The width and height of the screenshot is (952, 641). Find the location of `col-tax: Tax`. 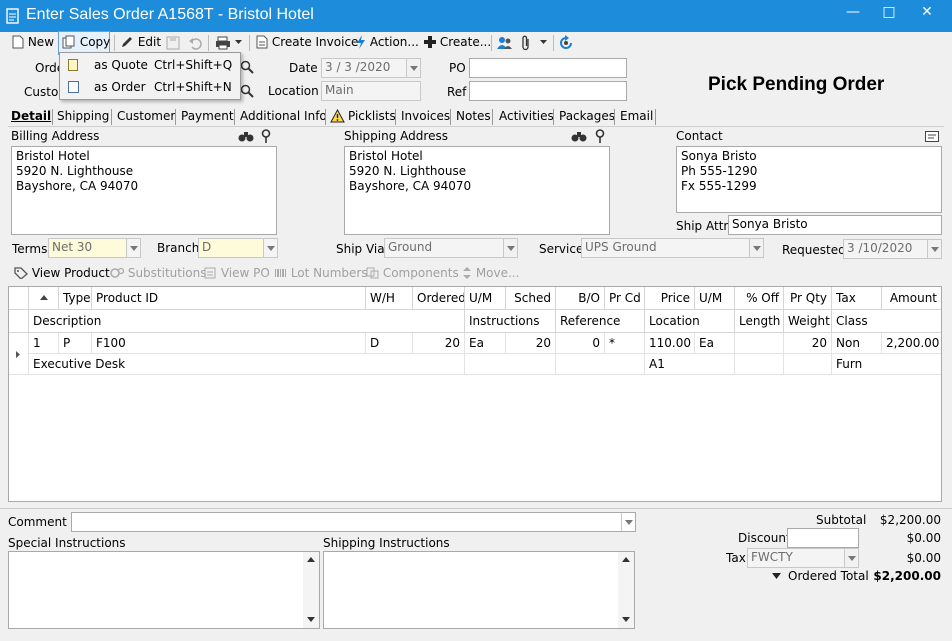

col-tax: Tax is located at coordinates (857, 298).